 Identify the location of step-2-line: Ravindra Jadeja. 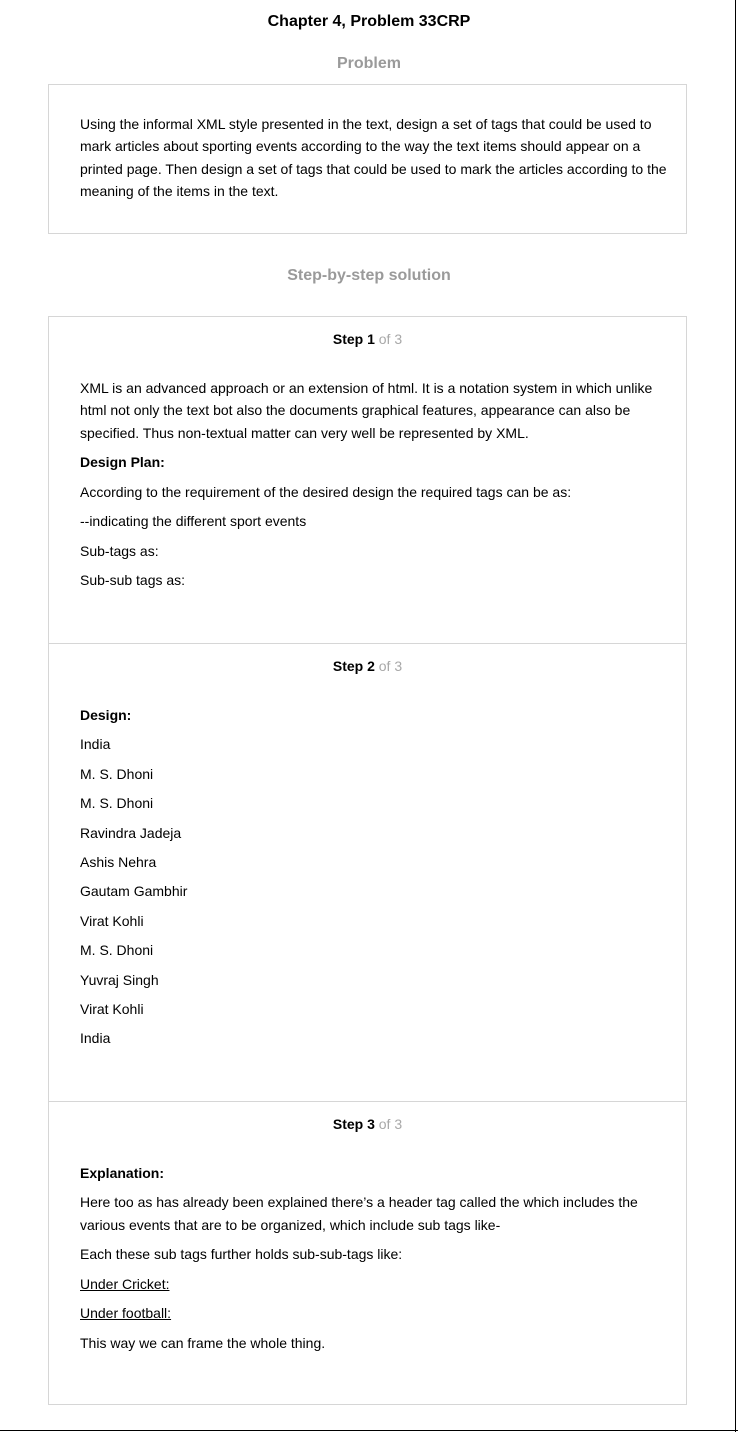
(131, 832).